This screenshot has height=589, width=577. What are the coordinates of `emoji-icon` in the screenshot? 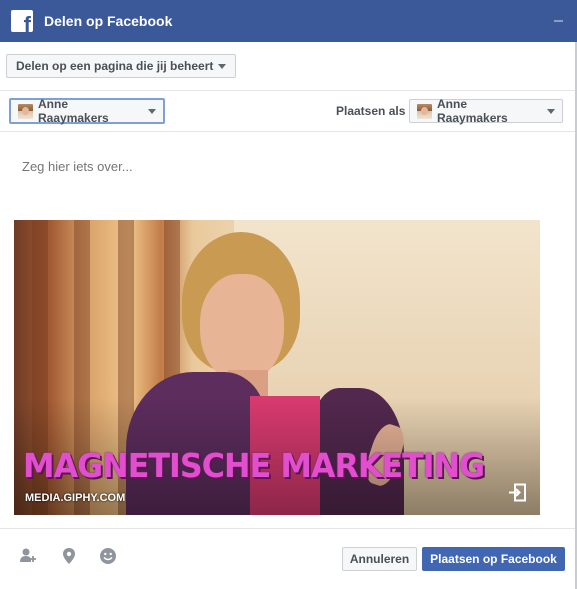 It's located at (108, 556).